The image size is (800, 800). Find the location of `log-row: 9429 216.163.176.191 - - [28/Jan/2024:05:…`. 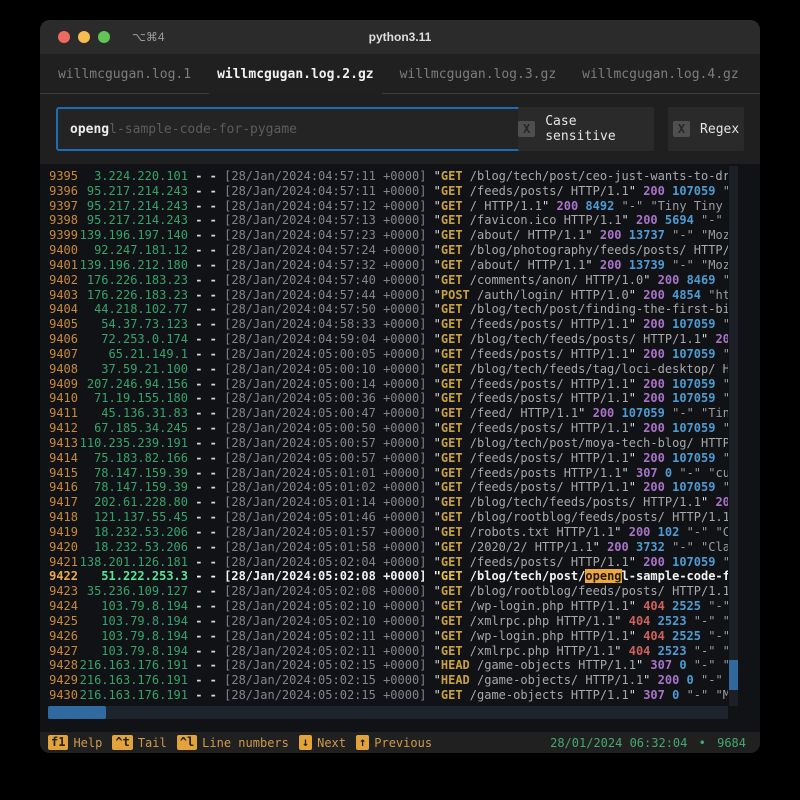

log-row: 9429 216.163.176.191 - - [28/Jan/2024:05:… is located at coordinates (388, 680).